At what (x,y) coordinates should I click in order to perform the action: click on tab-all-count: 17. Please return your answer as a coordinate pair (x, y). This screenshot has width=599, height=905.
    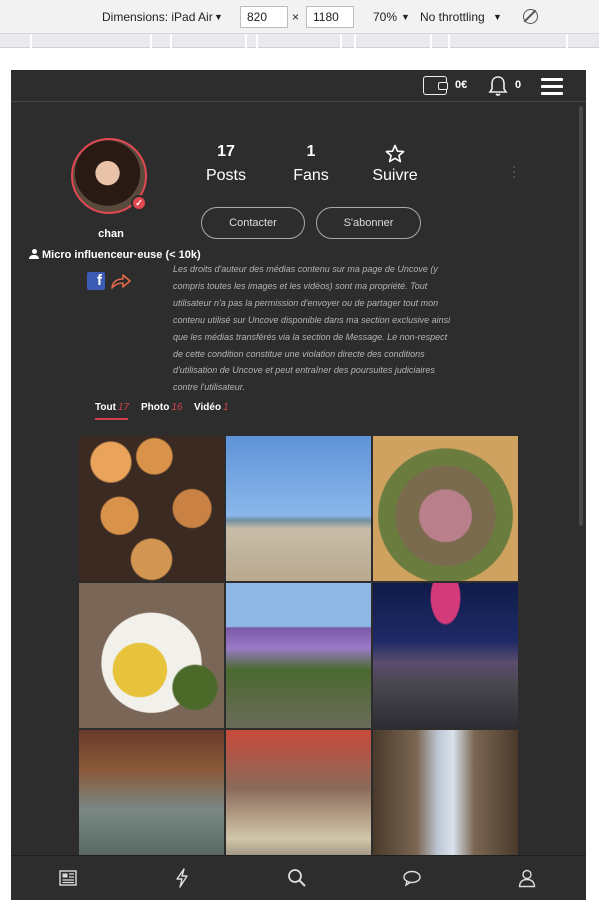
    Looking at the image, I should click on (123, 407).